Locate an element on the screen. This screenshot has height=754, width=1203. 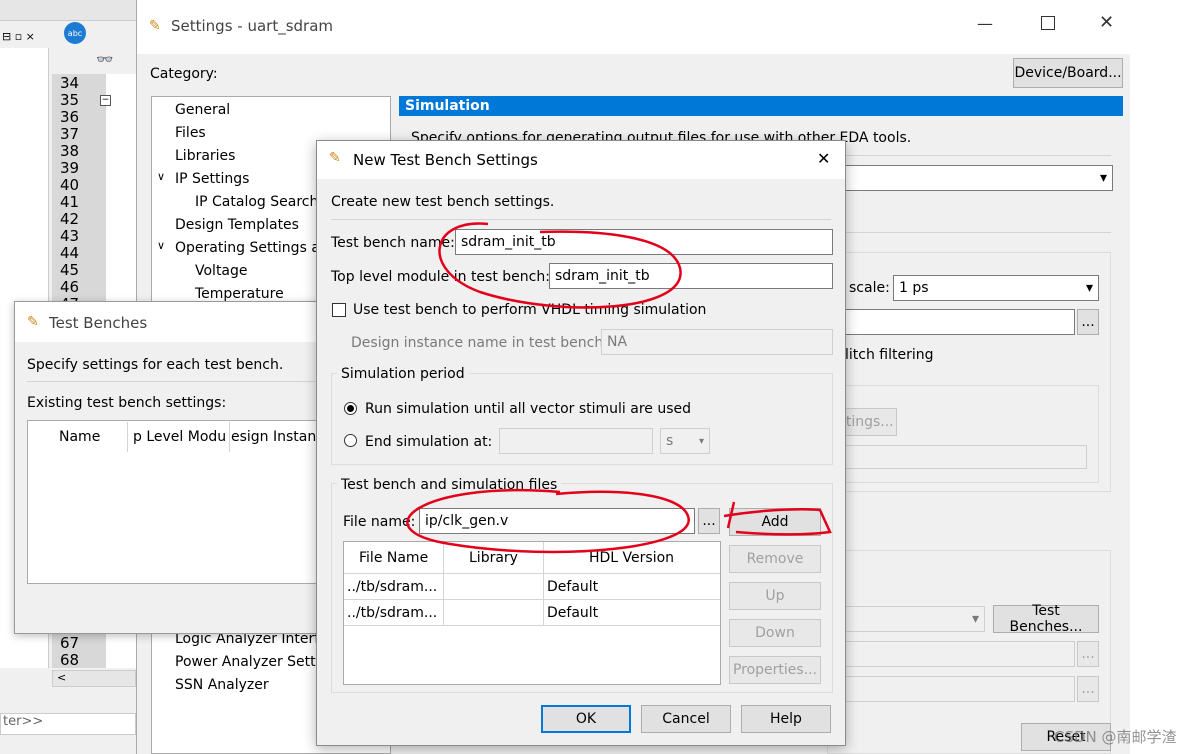
watermark: CSDN @南邮学渣 is located at coordinates (1115, 737).